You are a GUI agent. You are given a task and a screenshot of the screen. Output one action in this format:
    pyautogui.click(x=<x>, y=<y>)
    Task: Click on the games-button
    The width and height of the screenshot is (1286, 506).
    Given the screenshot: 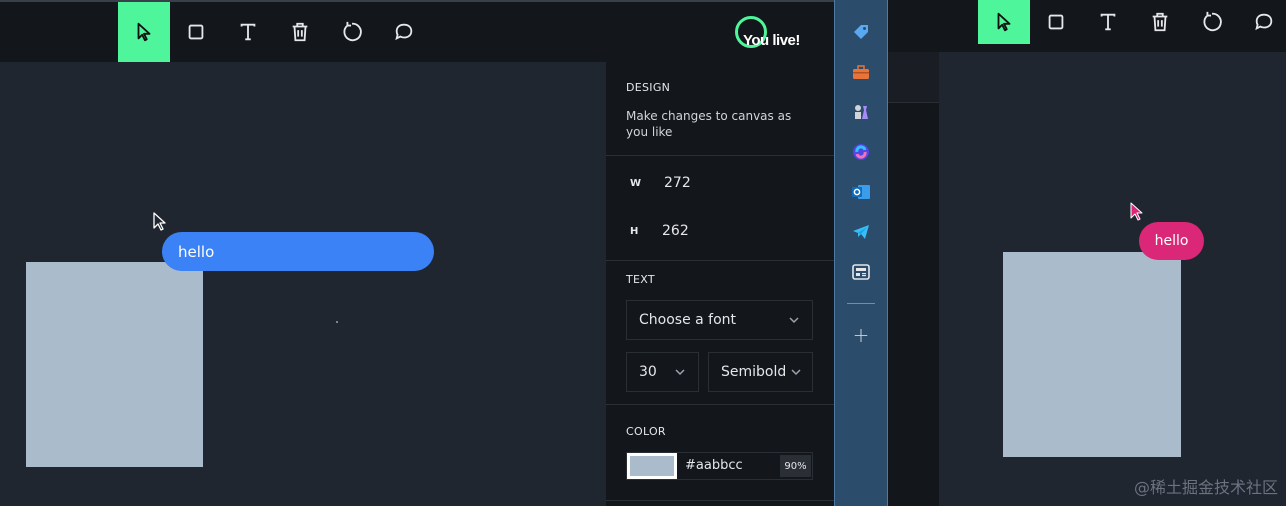 What is the action you would take?
    pyautogui.click(x=861, y=112)
    